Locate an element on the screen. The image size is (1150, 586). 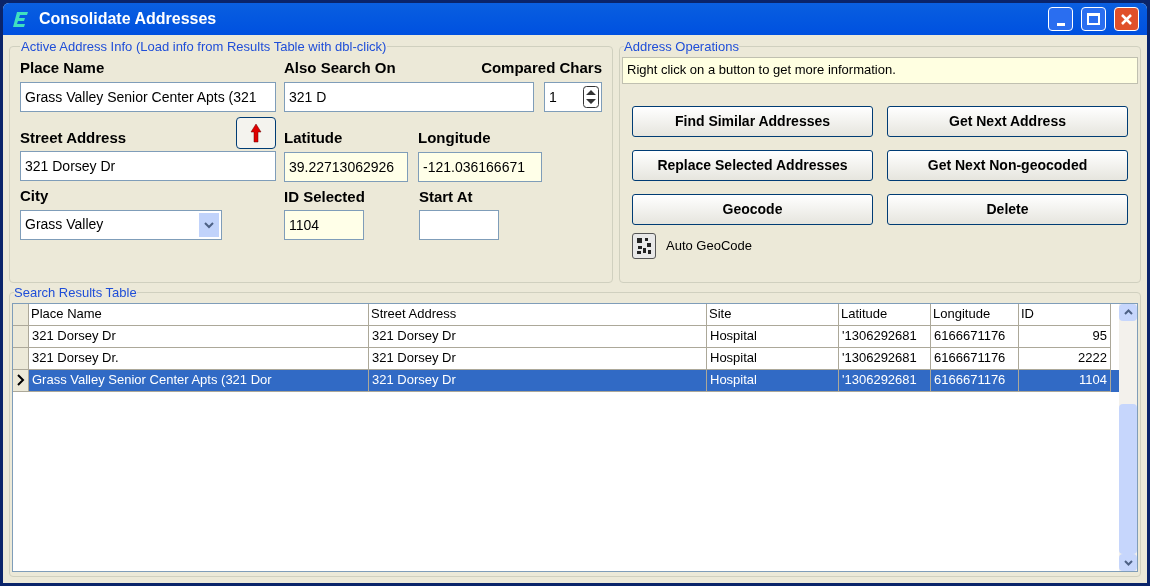
info-bar: Right click on a button to get more information. is located at coordinates (880, 70).